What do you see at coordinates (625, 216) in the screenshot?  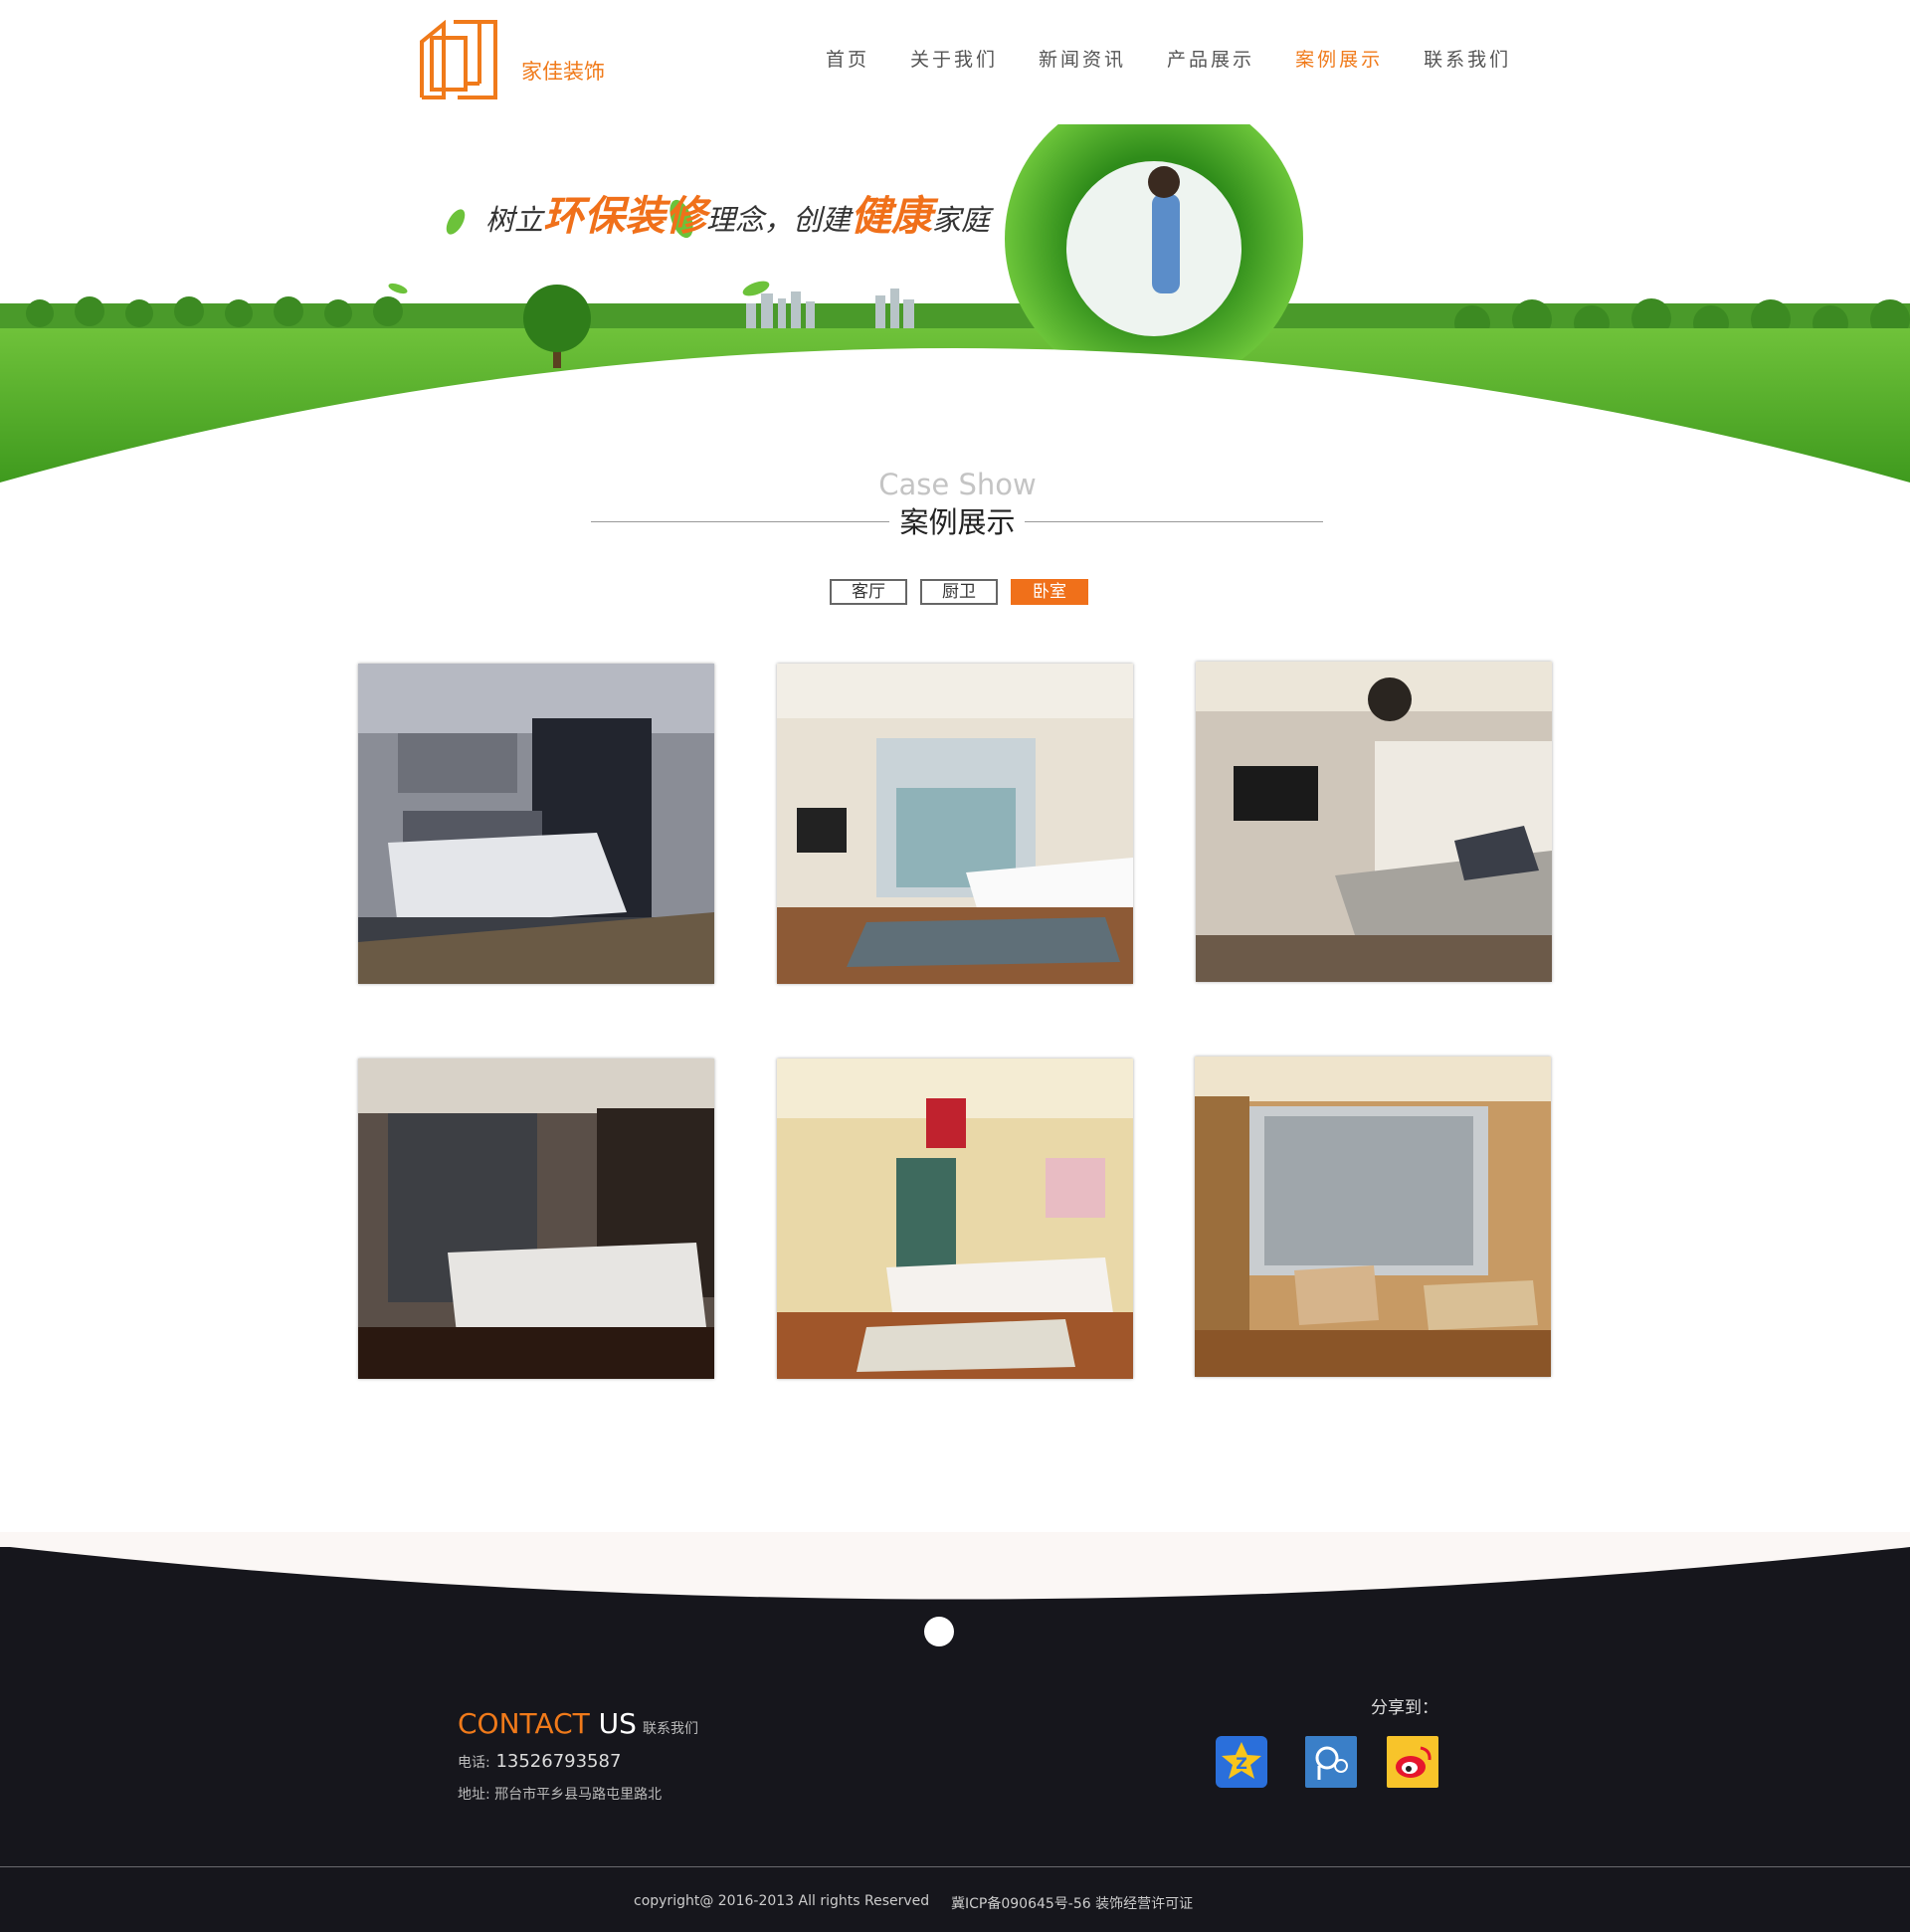 I see `slogan-highlight-1: 环保装修` at bounding box center [625, 216].